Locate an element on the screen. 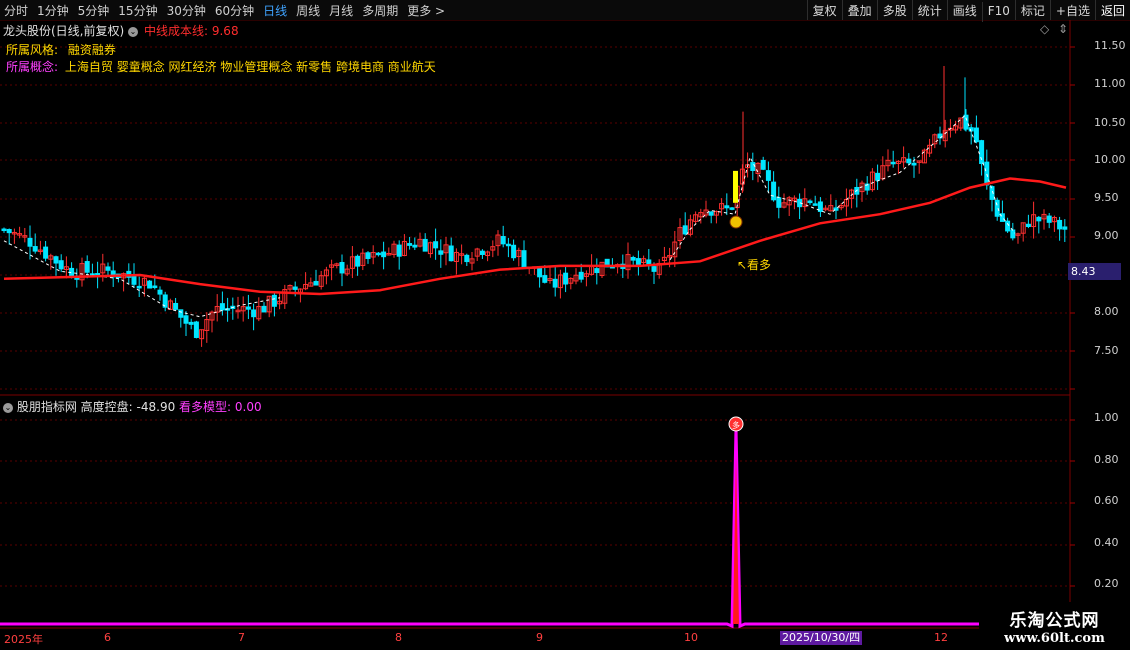  watermark-url: www.60lt.com is located at coordinates (1054, 638).